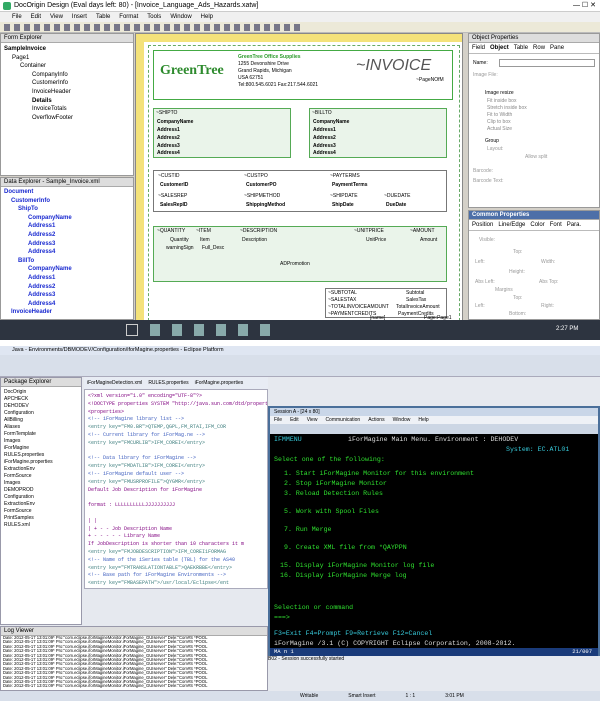 This screenshot has width=600, height=701. What do you see at coordinates (68, 209) in the screenshot?
I see `tree-node: ShipTo` at bounding box center [68, 209].